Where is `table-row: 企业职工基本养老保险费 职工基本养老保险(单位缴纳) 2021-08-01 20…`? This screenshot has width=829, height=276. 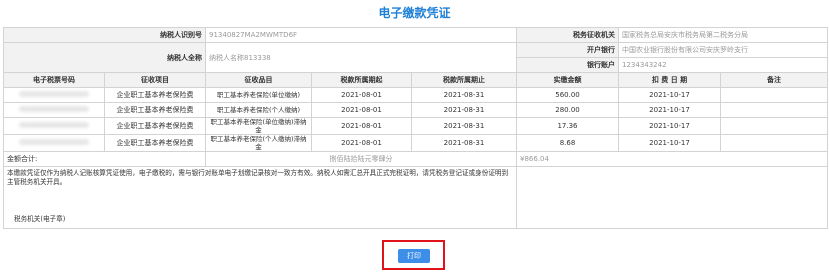
table-row: 企业职工基本养老保险费 职工基本养老保险(单位缴纳) 2021-08-01 20… is located at coordinates (415, 95).